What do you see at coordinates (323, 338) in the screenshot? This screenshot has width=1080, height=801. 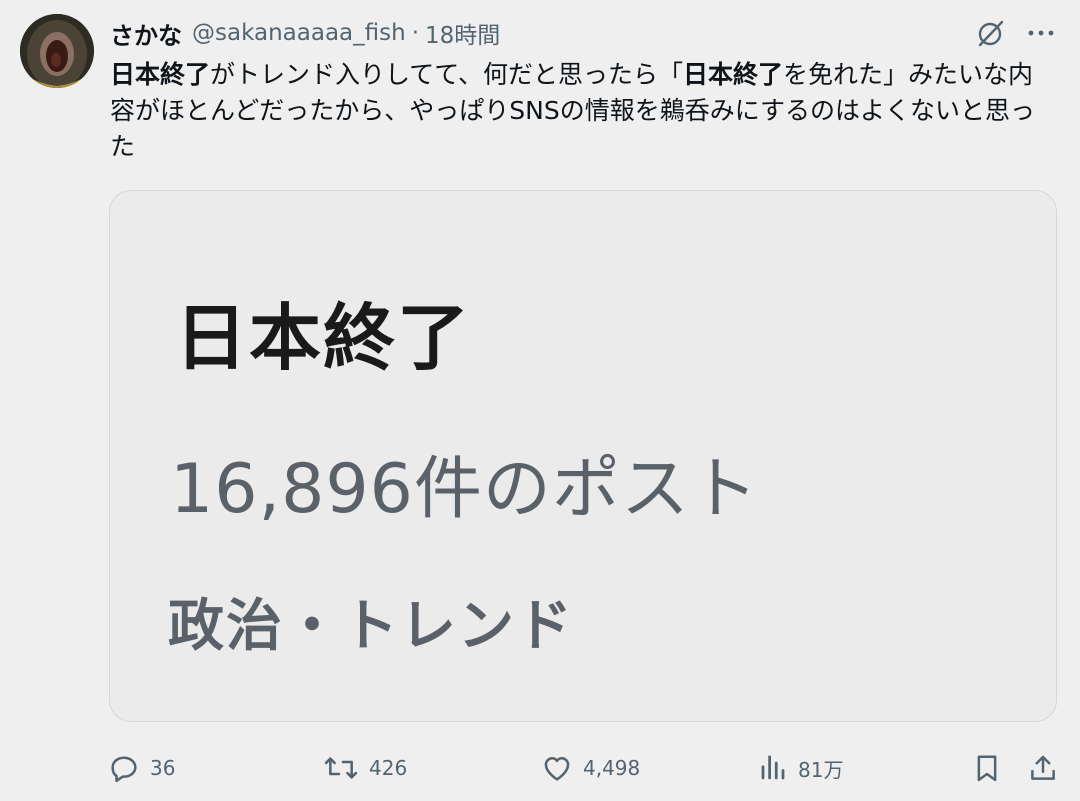 I see `trend-title: 日本終了` at bounding box center [323, 338].